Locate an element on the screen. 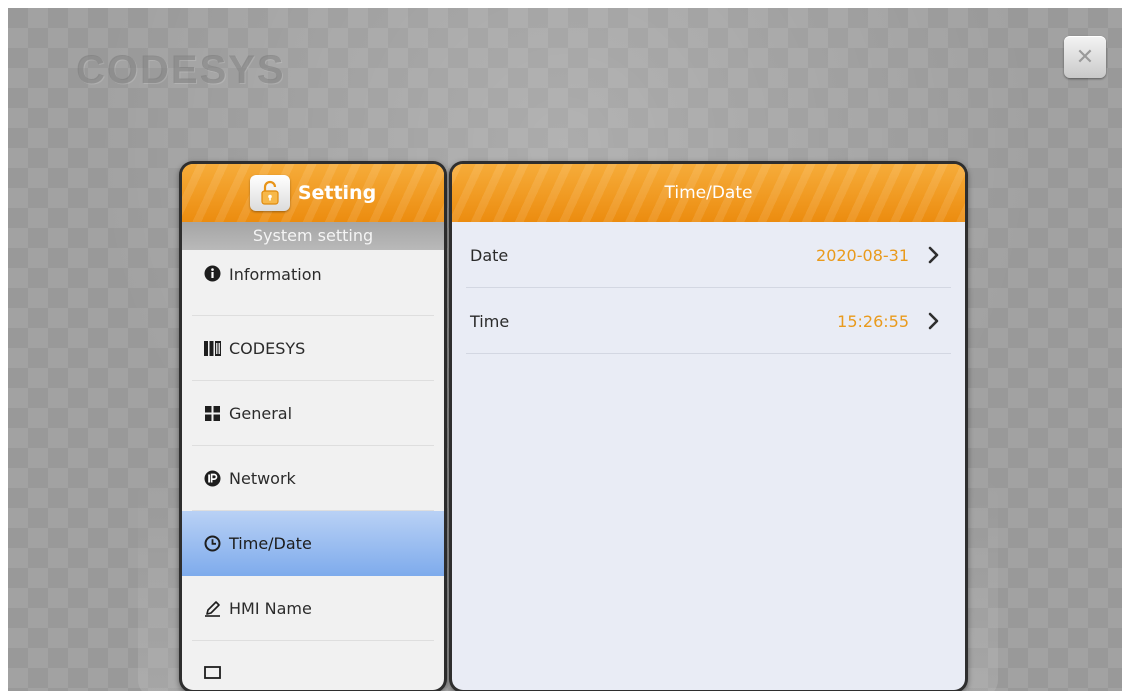  info-icon is located at coordinates (212, 273).